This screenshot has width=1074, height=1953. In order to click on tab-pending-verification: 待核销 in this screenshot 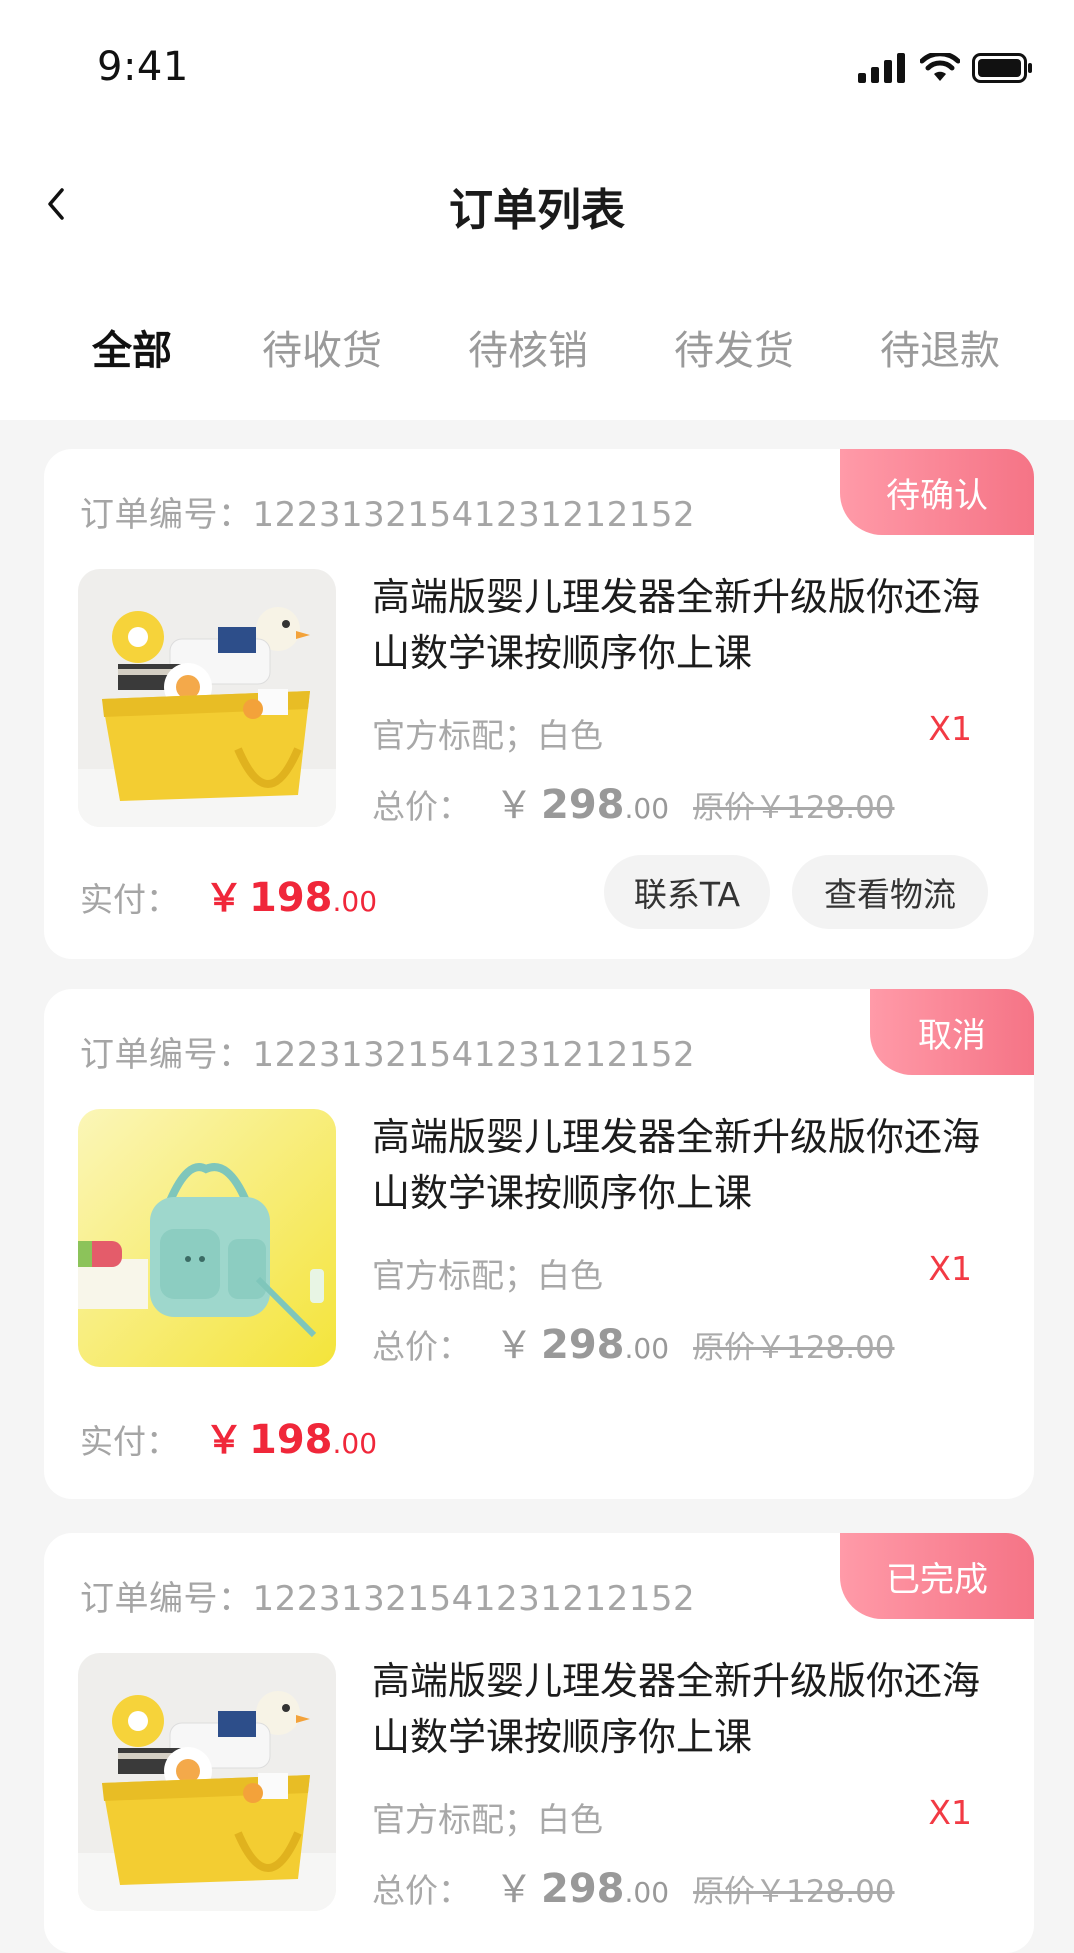, I will do `click(528, 347)`.